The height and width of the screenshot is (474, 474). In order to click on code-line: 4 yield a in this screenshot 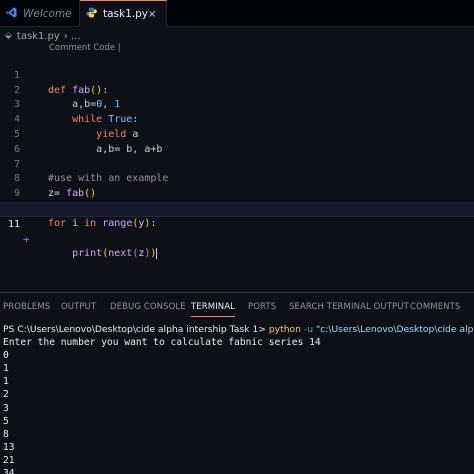, I will do `click(237, 119)`.